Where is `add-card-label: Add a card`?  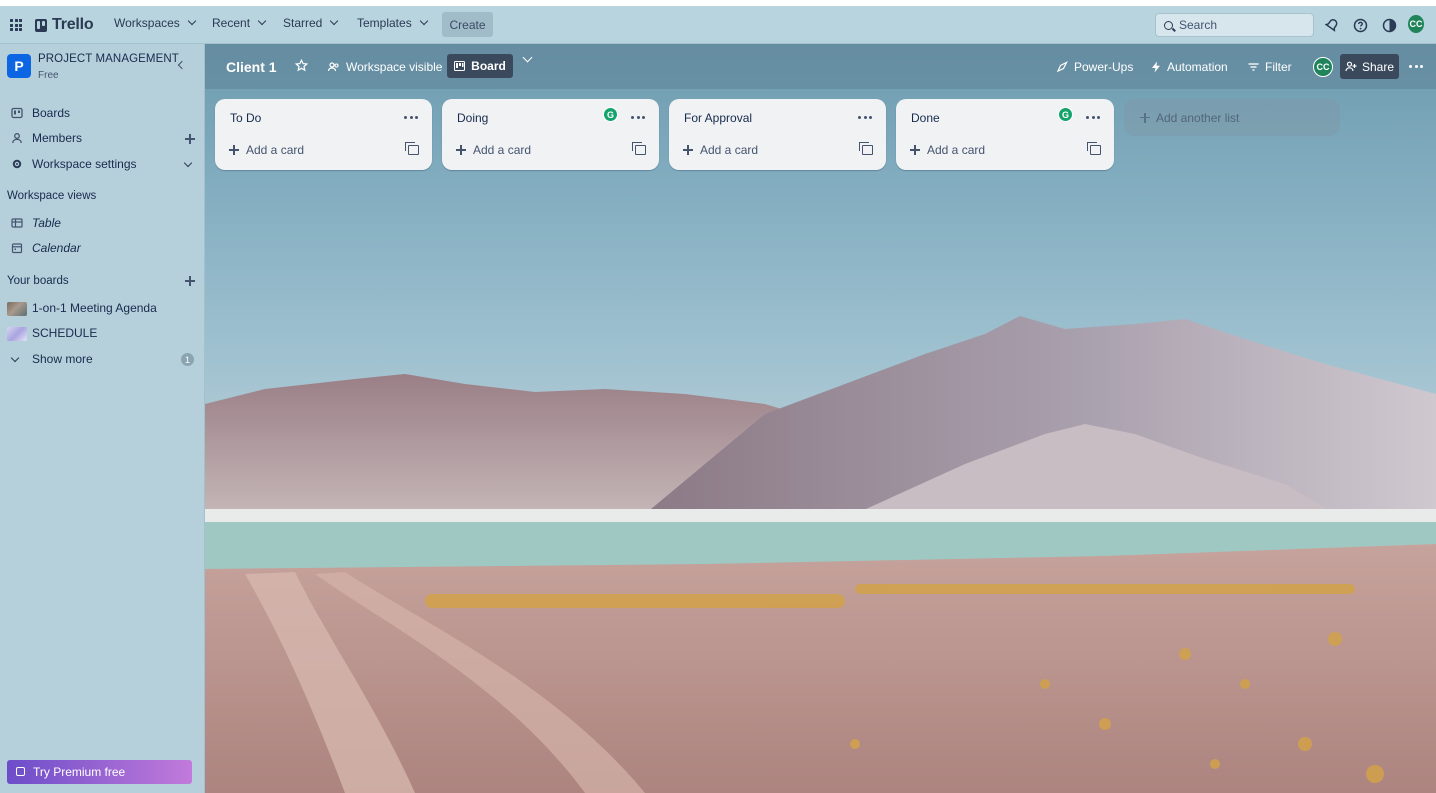 add-card-label: Add a card is located at coordinates (275, 150).